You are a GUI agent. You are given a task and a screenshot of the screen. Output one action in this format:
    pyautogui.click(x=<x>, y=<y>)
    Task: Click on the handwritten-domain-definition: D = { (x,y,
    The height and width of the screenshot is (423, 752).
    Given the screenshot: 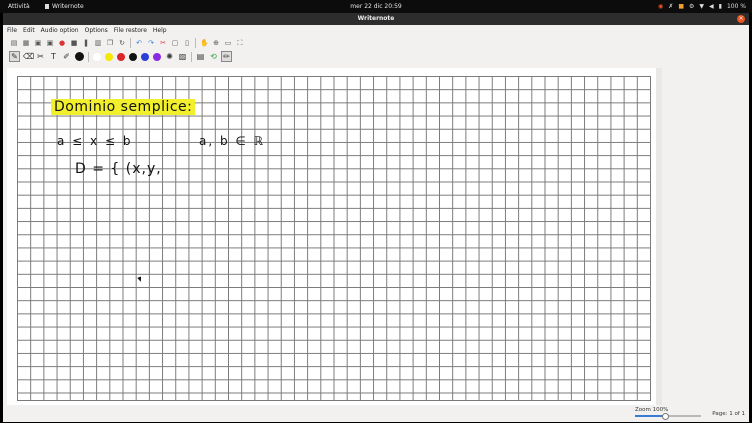 What is the action you would take?
    pyautogui.click(x=118, y=169)
    